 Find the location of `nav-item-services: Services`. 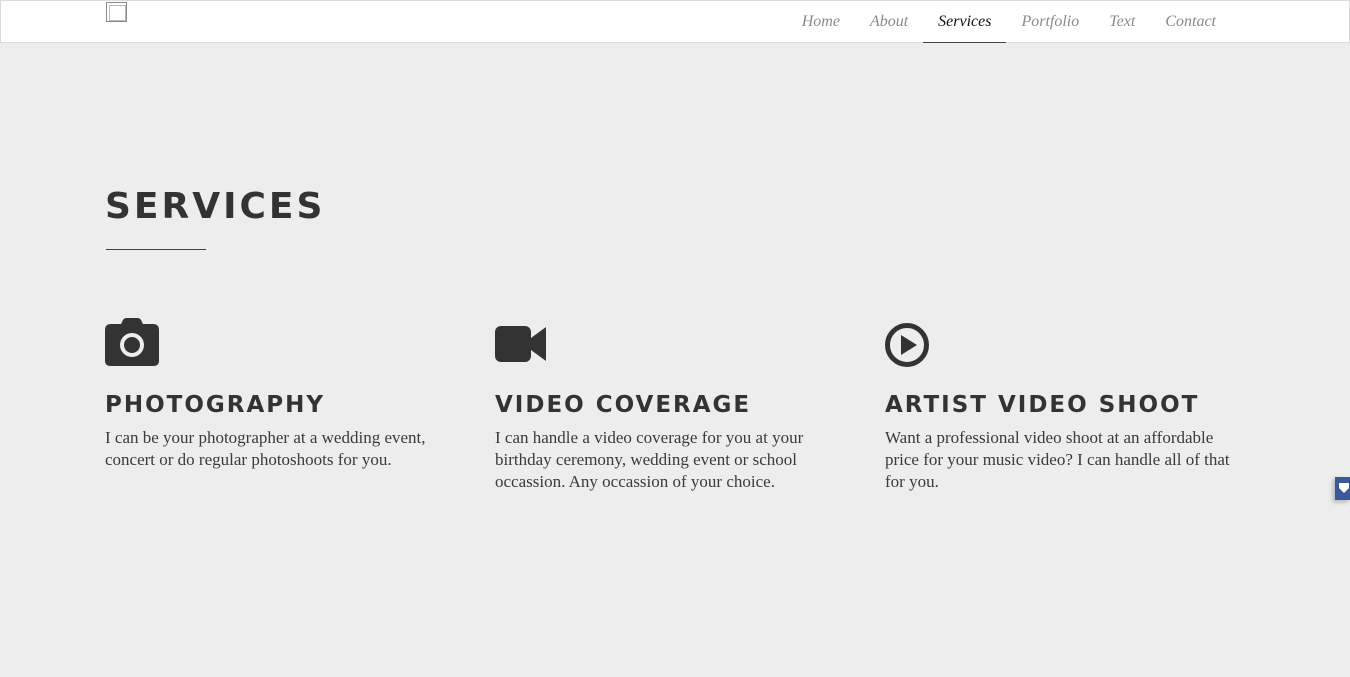

nav-item-services: Services is located at coordinates (965, 22).